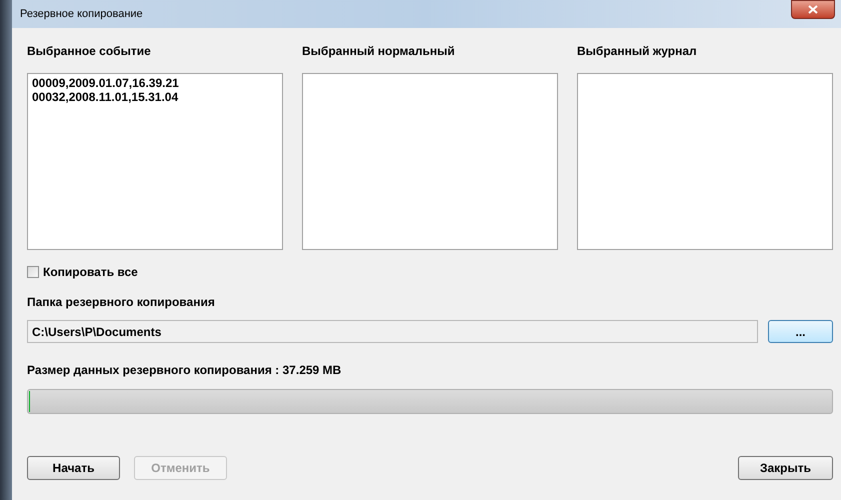 The image size is (841, 500). I want to click on close-icon, so click(813, 9).